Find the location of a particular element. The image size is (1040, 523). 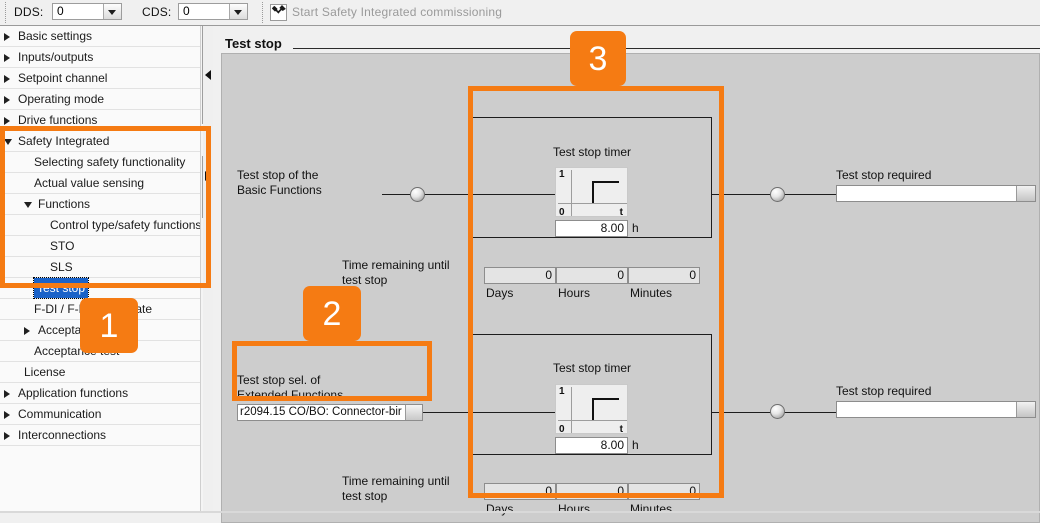

sidebar-item-label: Communication is located at coordinates (60, 414).